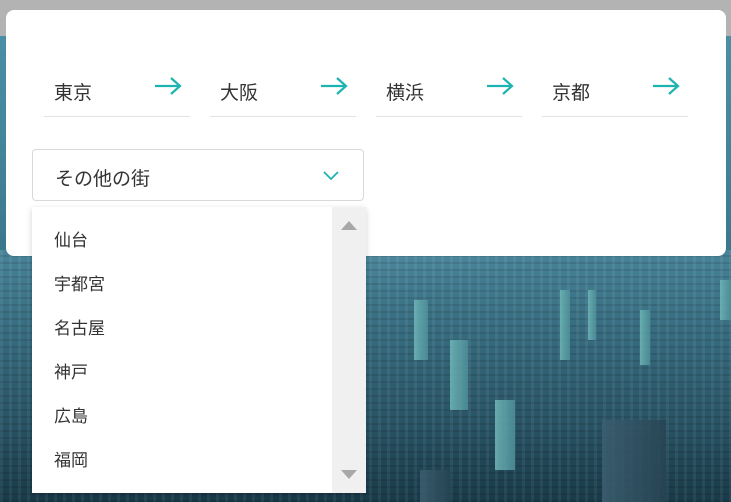 Image resolution: width=731 pixels, height=502 pixels. Describe the element at coordinates (349, 225) in the screenshot. I see `scroll-up-arrow-icon` at that location.